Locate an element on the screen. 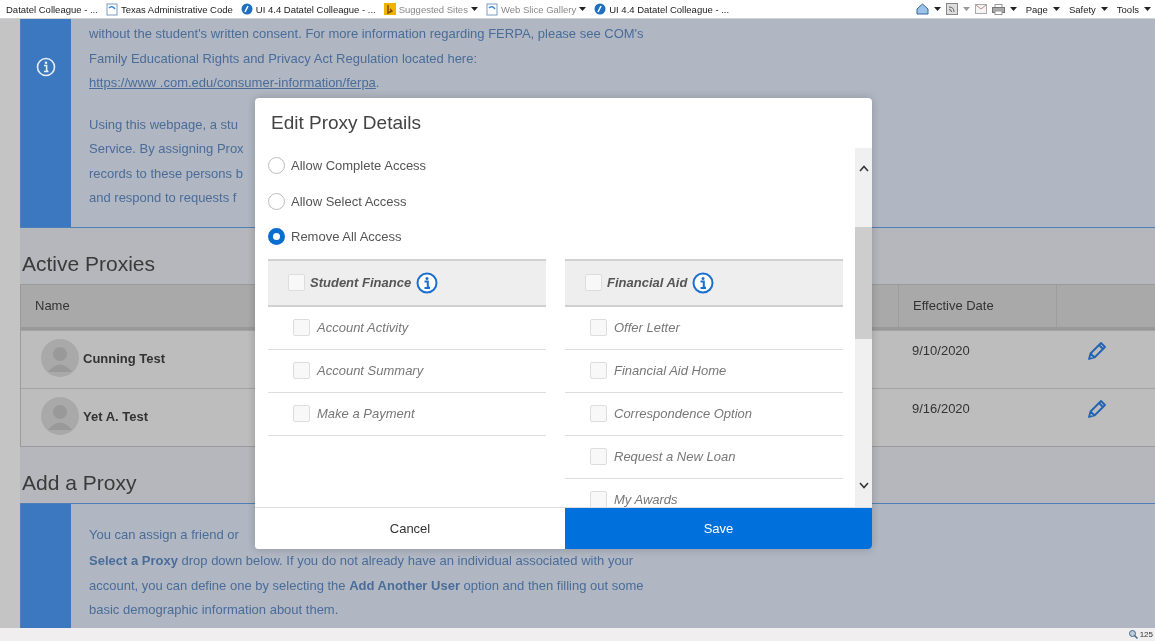  notice-text: Family Educational Rights and Privacy Act Regulation located here: is located at coordinates (283, 58).